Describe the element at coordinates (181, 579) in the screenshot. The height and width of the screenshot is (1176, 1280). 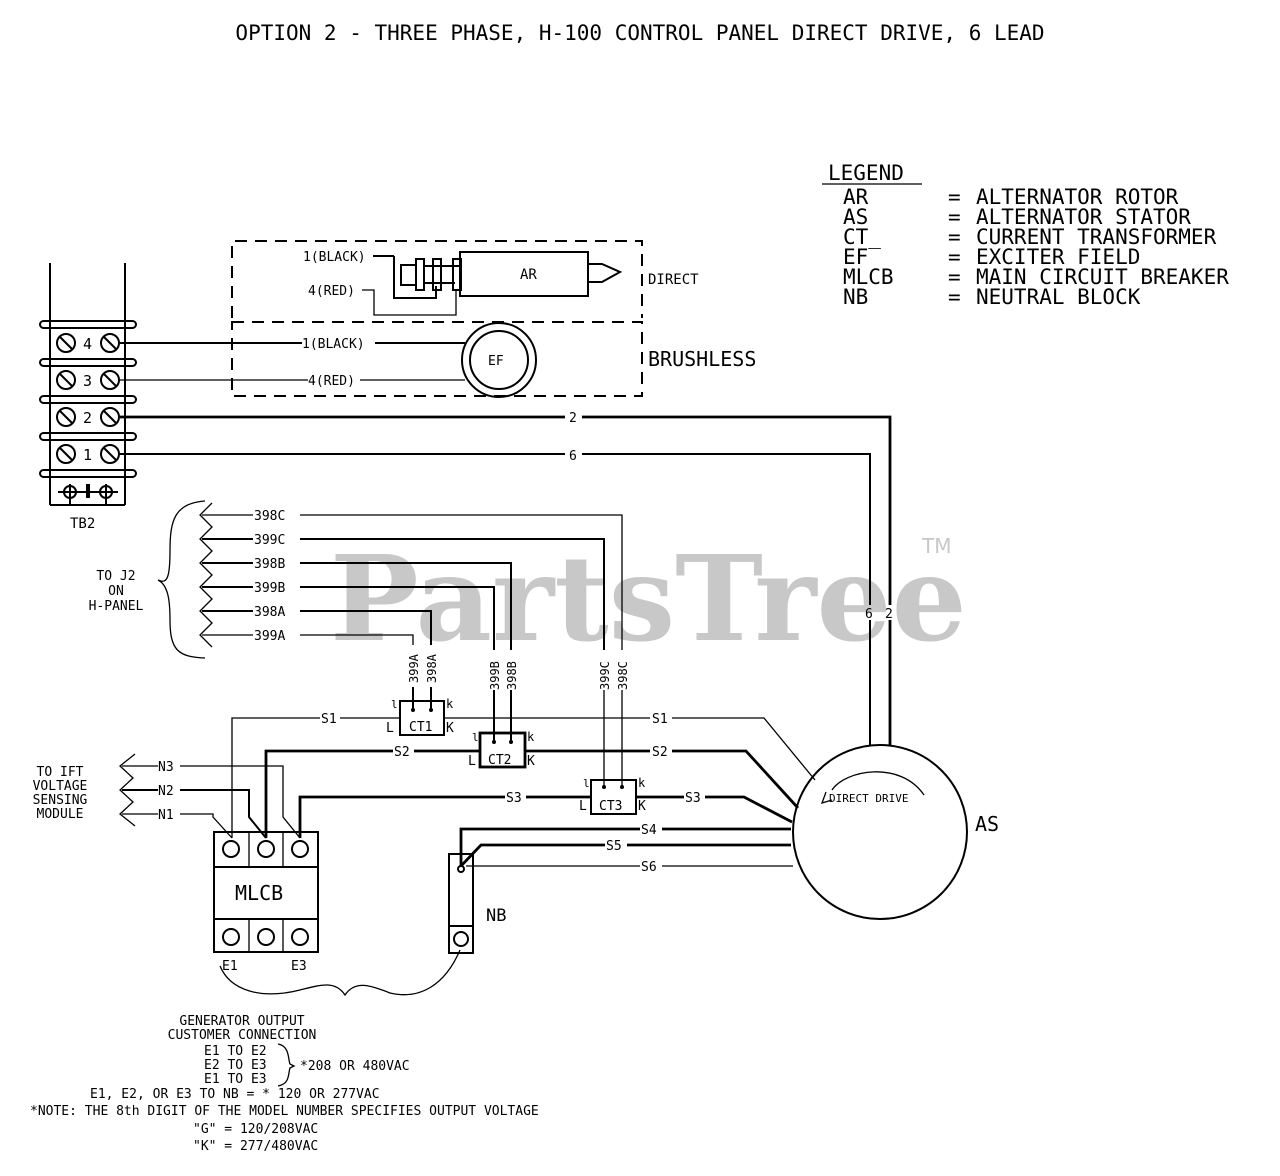
I see `j2-brace` at that location.